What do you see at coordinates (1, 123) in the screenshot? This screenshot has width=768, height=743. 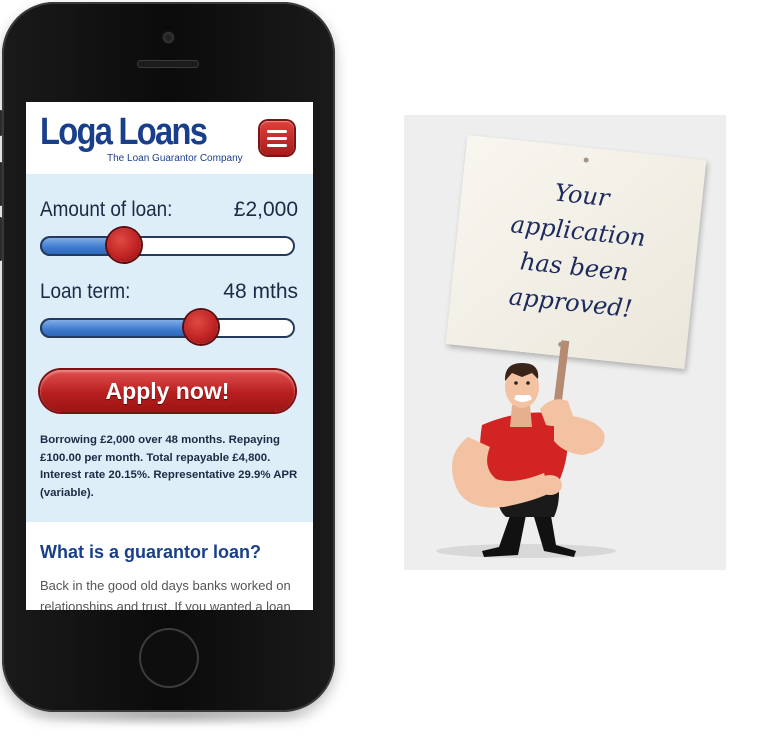 I see `mute-switch` at bounding box center [1, 123].